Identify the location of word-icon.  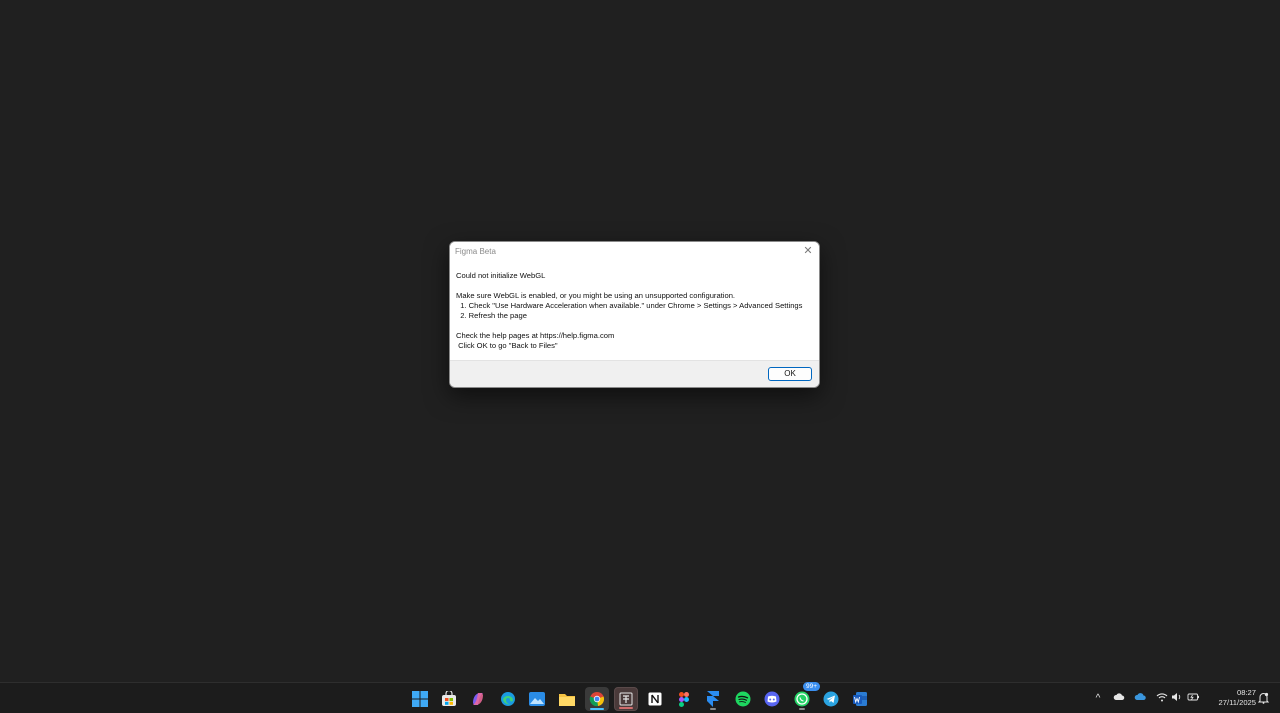
(860, 699).